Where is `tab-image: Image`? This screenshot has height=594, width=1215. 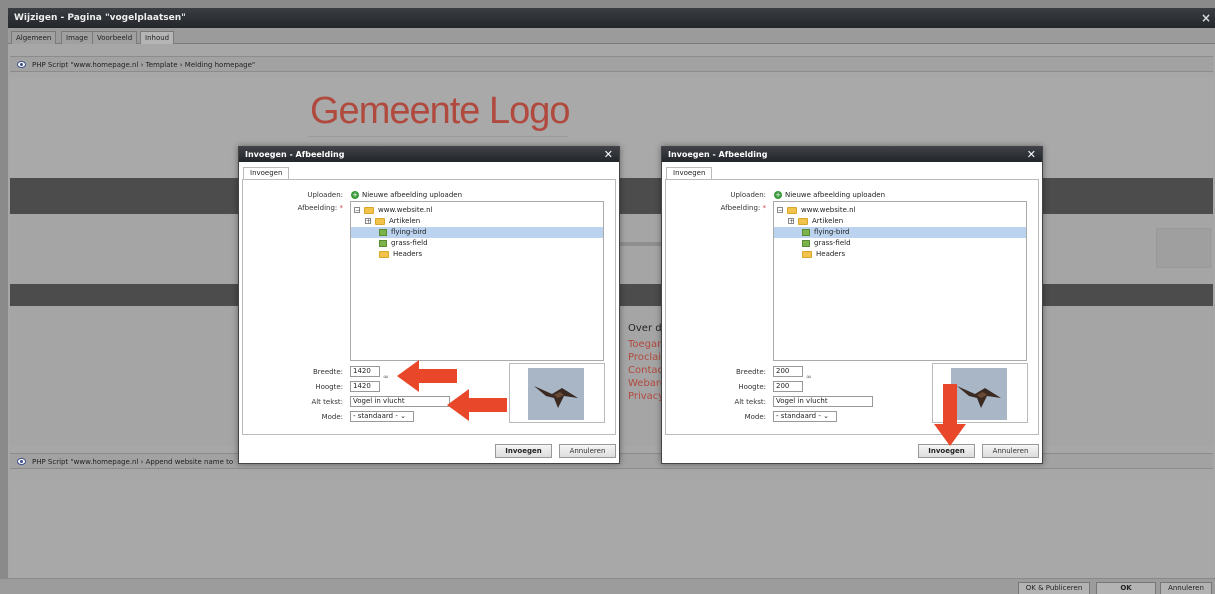 tab-image: Image is located at coordinates (77, 37).